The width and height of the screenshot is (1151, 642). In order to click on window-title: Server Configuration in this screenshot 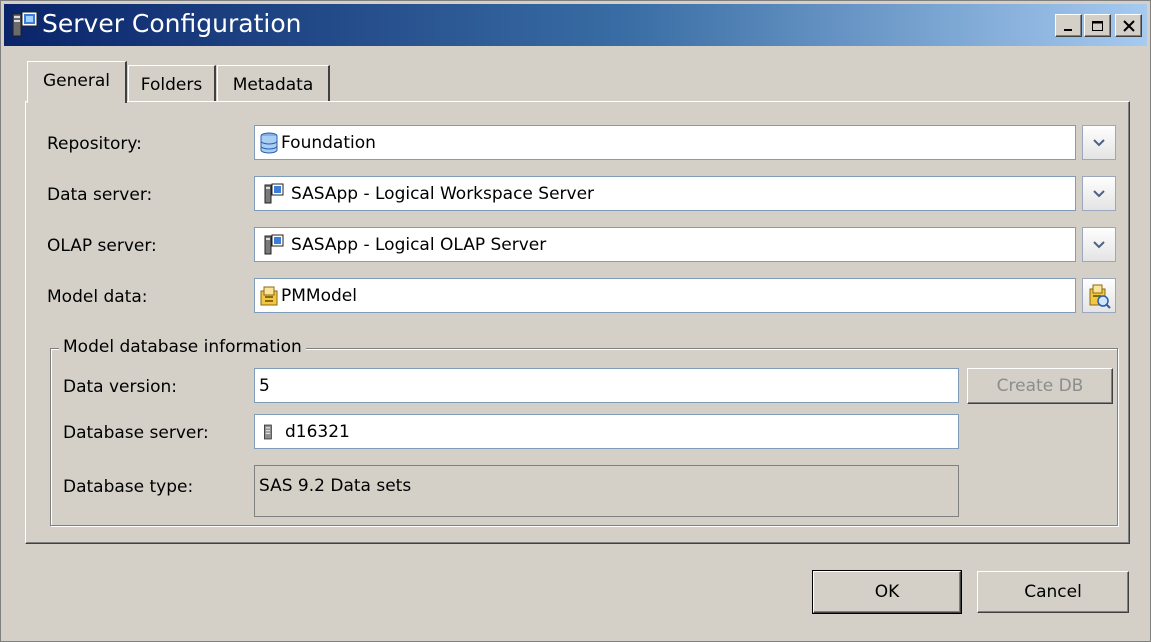, I will do `click(172, 23)`.